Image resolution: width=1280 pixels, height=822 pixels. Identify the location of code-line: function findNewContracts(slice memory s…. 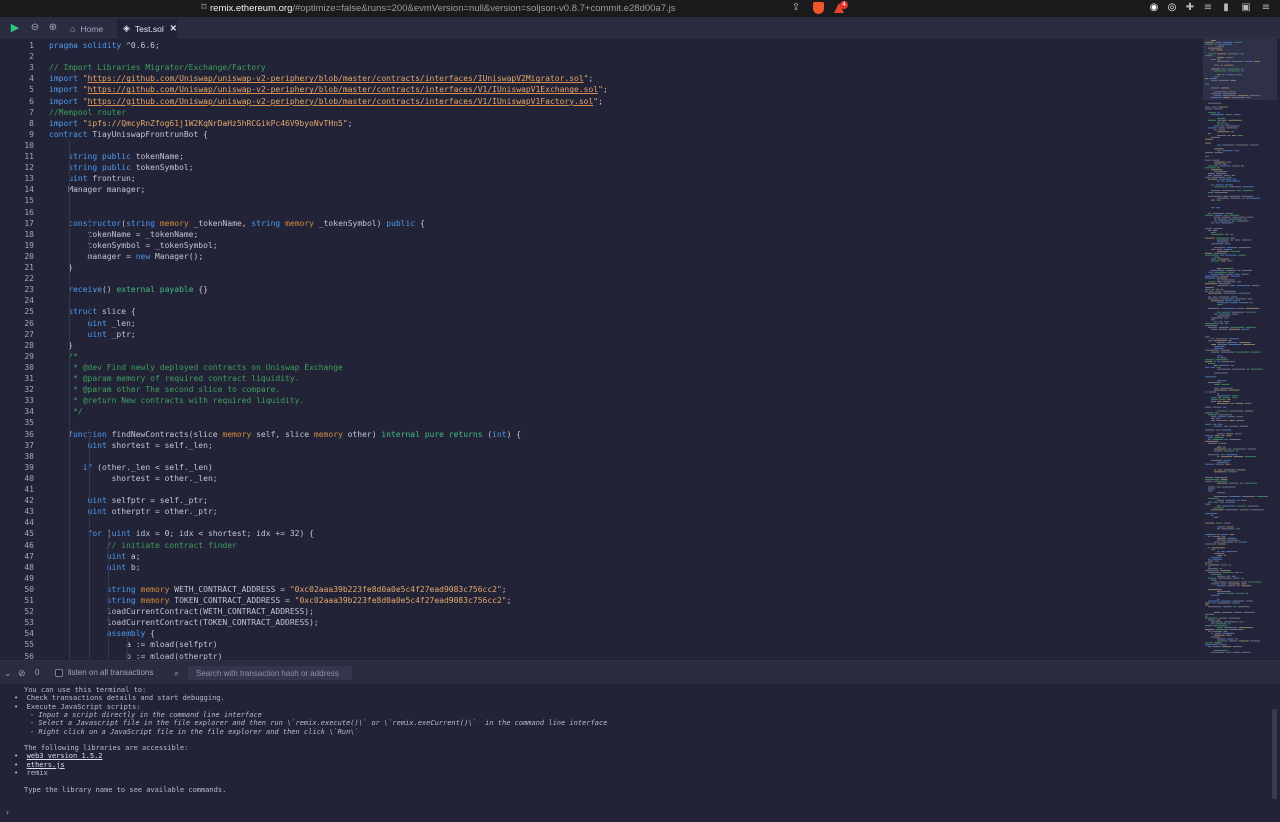
(285, 434).